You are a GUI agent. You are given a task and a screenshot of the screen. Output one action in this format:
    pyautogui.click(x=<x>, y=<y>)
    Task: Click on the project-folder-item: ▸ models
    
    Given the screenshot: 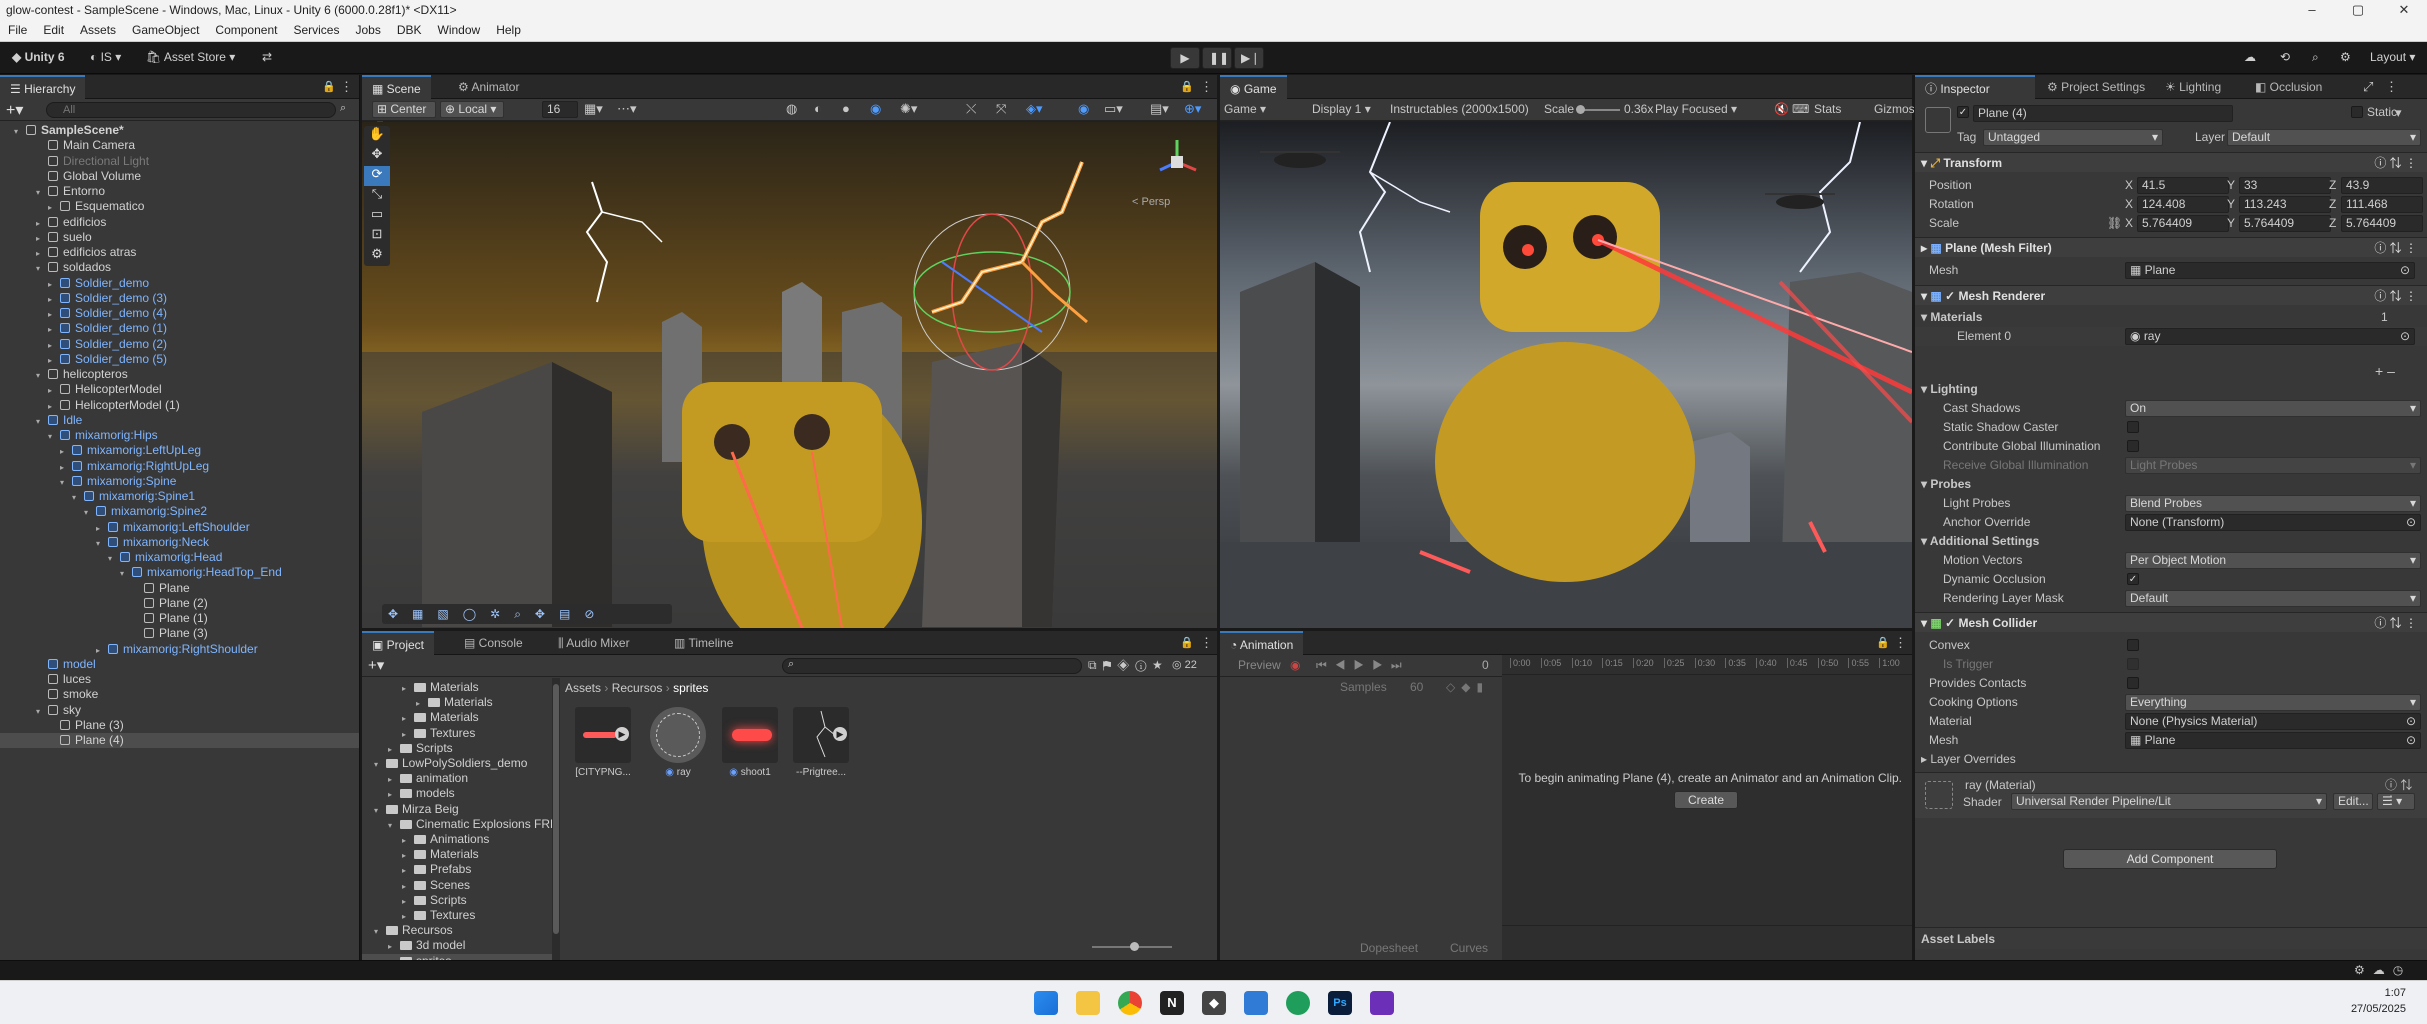 What is the action you would take?
    pyautogui.click(x=461, y=793)
    